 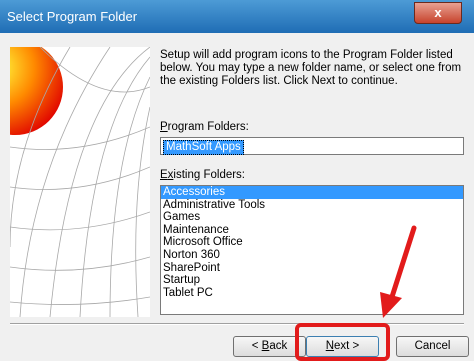 What do you see at coordinates (237, 16) in the screenshot?
I see `title-bar: Select Program Folder x` at bounding box center [237, 16].